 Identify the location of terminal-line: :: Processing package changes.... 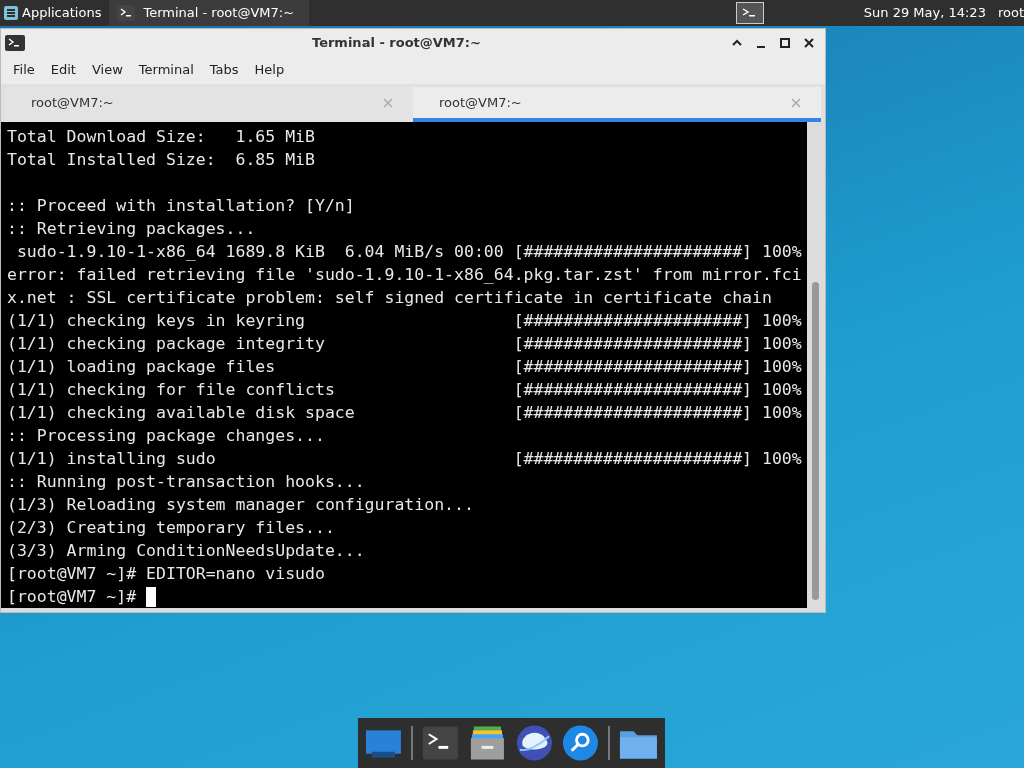
(166, 436).